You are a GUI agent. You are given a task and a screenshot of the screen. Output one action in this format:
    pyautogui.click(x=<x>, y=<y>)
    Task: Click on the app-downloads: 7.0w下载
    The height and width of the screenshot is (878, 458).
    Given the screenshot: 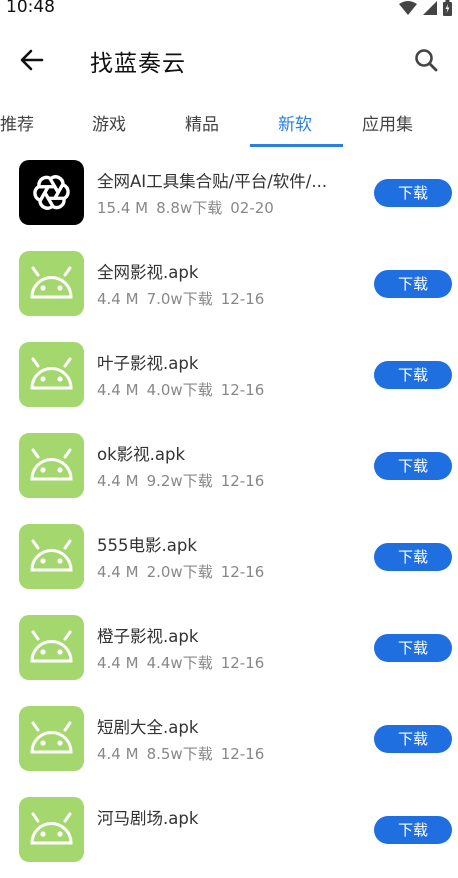 What is the action you would take?
    pyautogui.click(x=179, y=299)
    